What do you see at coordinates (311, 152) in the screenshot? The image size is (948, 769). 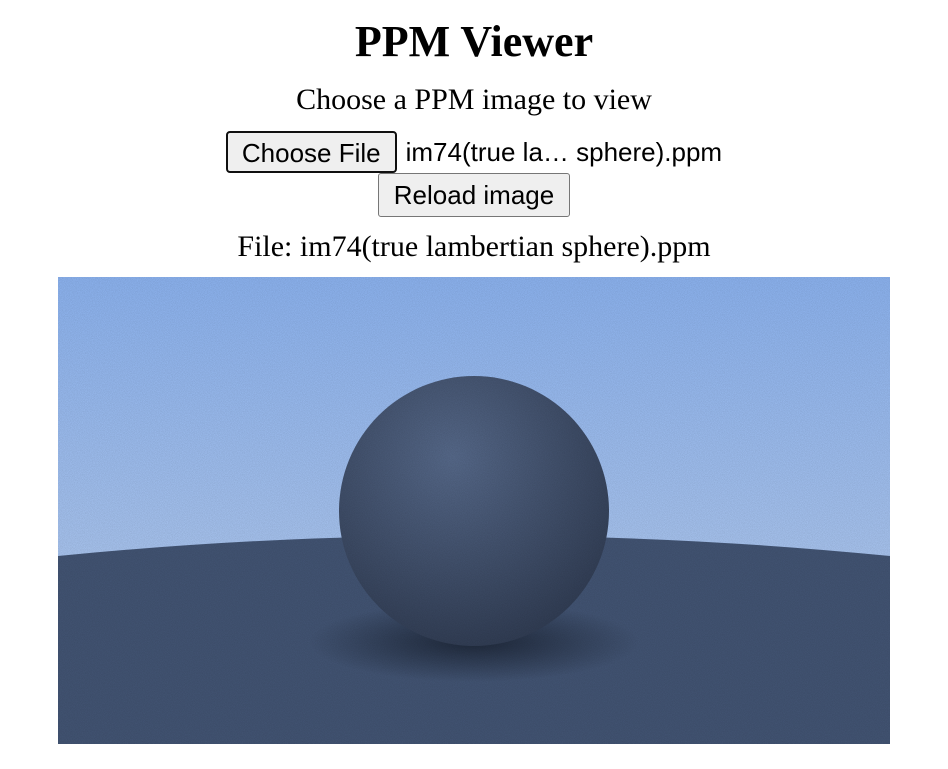 I see `choose-file-button: Choose File` at bounding box center [311, 152].